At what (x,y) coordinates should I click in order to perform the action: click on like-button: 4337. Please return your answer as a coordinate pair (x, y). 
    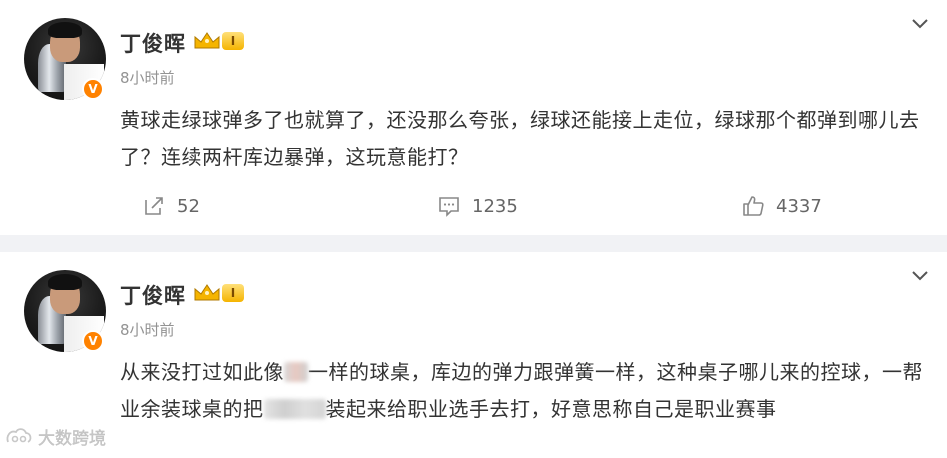
    Looking at the image, I should click on (782, 206).